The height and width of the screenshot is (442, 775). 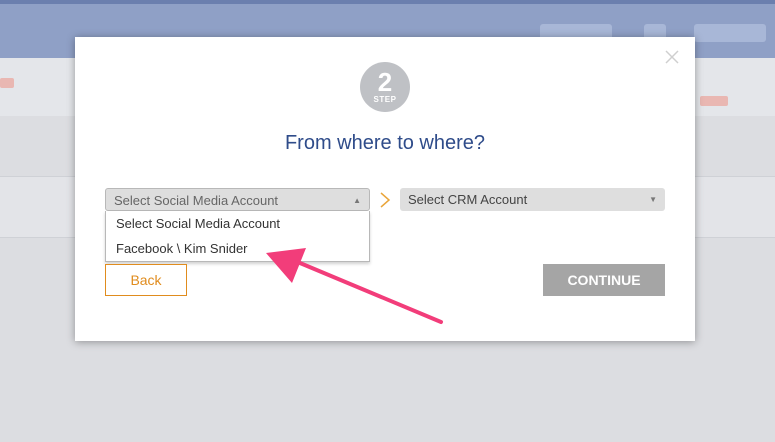 I want to click on step-badge: 2 STEP, so click(x=385, y=87).